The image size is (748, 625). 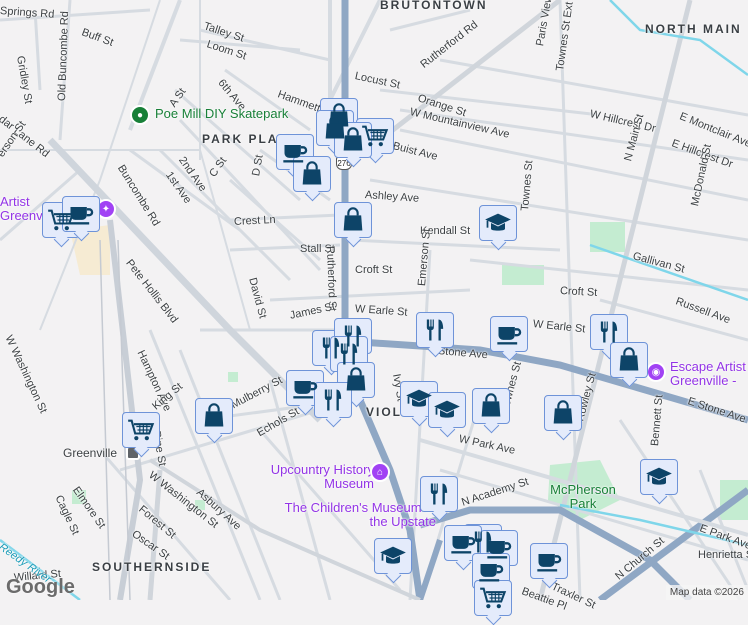 I want to click on poi-childrens: The Children's Museum of the Upstate, so click(x=356, y=515).